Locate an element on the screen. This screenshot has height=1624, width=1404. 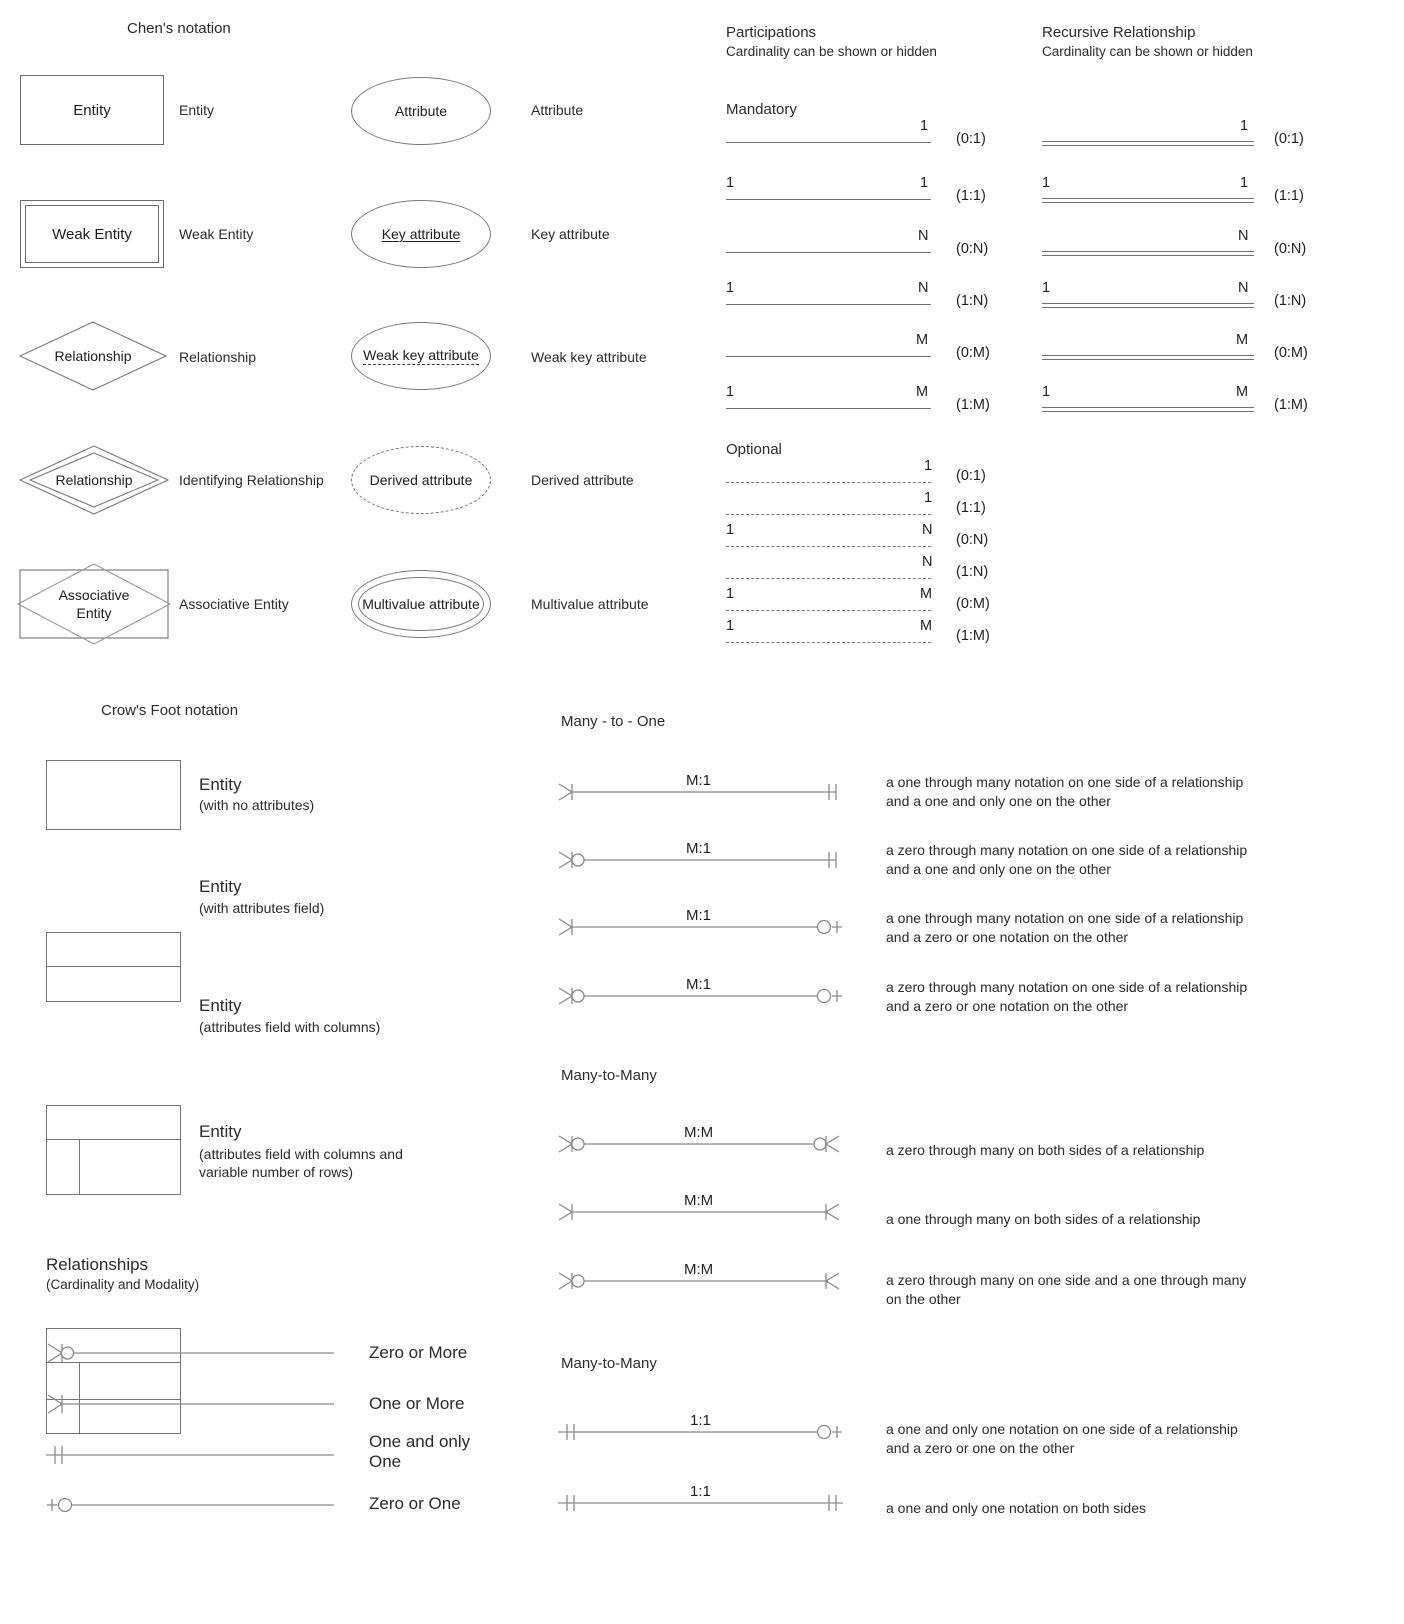
recursive-relationship-title: Recursive Relationship is located at coordinates (1119, 32).